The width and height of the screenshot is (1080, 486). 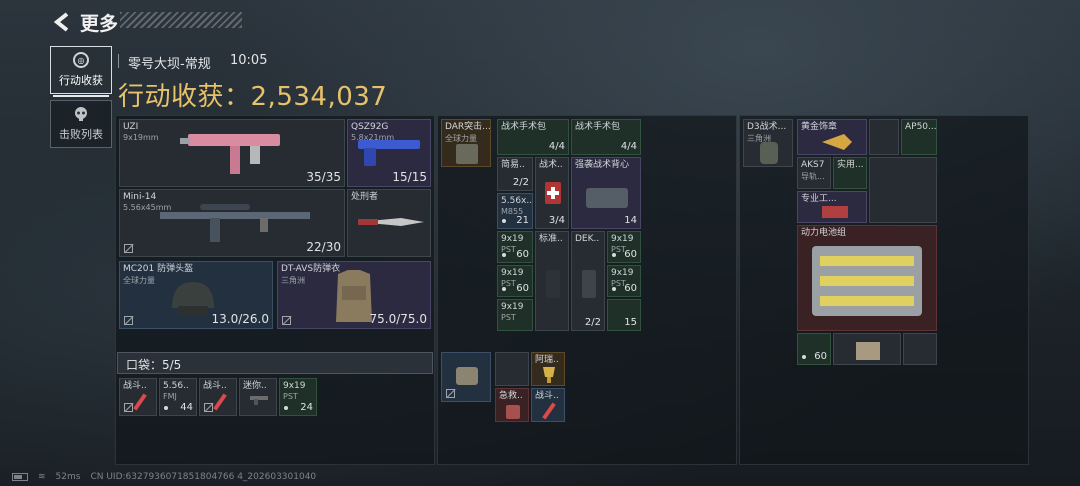 What do you see at coordinates (467, 154) in the screenshot?
I see `rig-icon` at bounding box center [467, 154].